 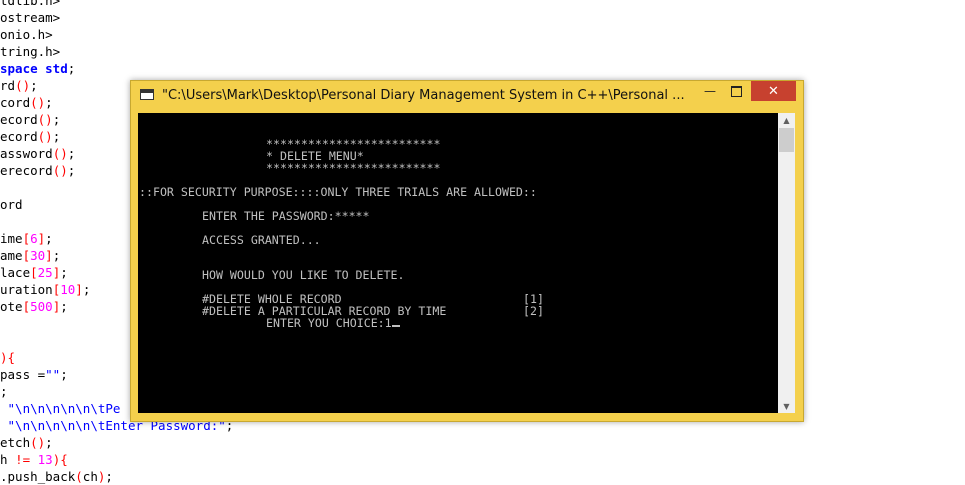 I want to click on password-prompt: ENTER THE PASSWORD:*****, so click(x=286, y=216).